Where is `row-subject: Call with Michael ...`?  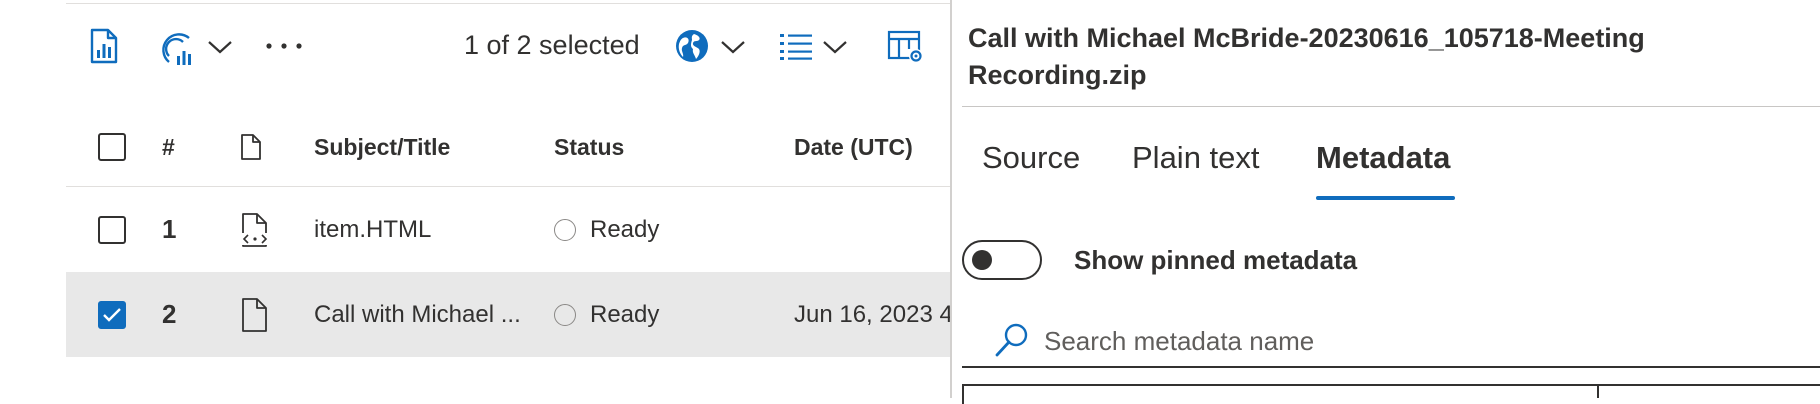
row-subject: Call with Michael ... is located at coordinates (417, 314).